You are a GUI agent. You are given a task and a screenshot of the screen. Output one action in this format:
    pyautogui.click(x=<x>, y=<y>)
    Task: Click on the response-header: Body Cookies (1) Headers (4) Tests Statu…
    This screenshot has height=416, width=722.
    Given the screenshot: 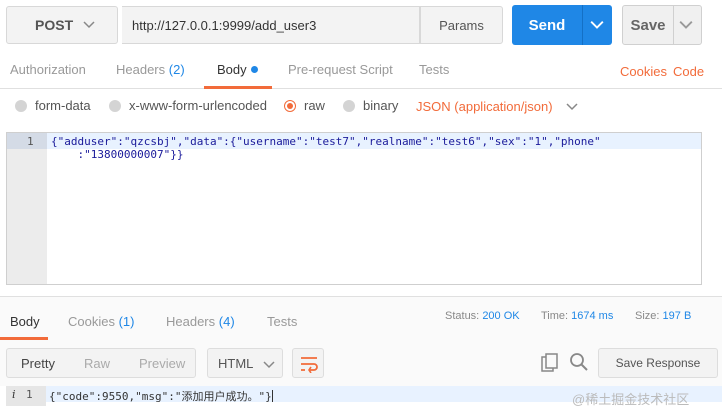 What is the action you would take?
    pyautogui.click(x=361, y=318)
    